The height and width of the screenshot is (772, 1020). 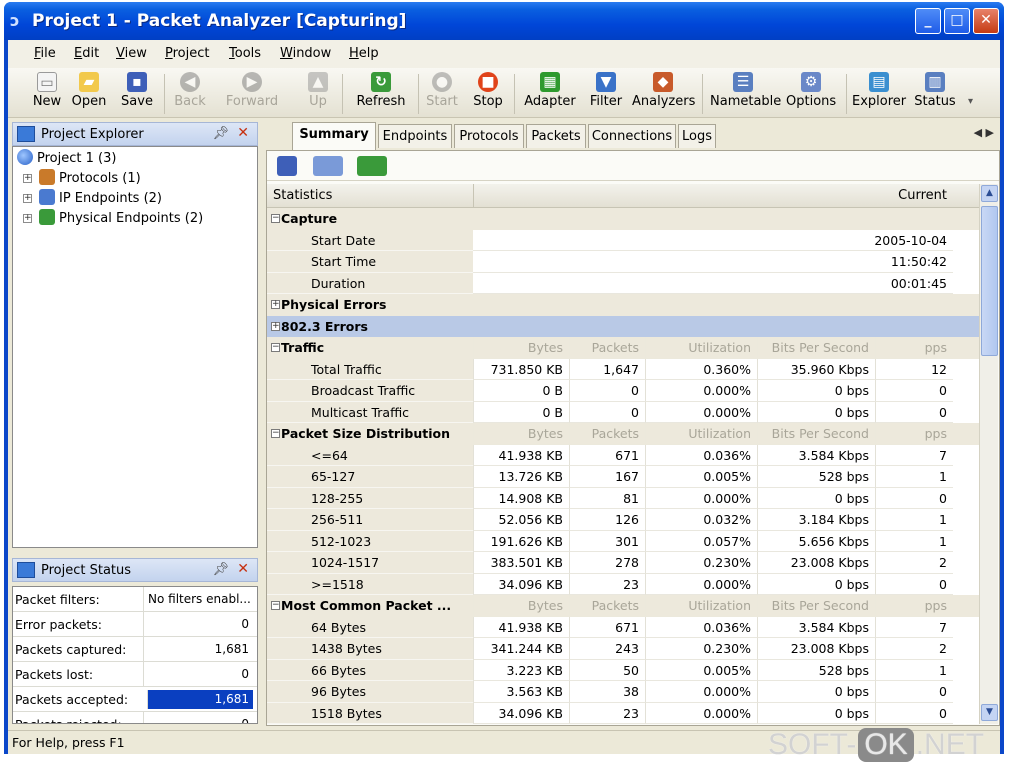 What do you see at coordinates (198, 649) in the screenshot?
I see `status-value: 1,681` at bounding box center [198, 649].